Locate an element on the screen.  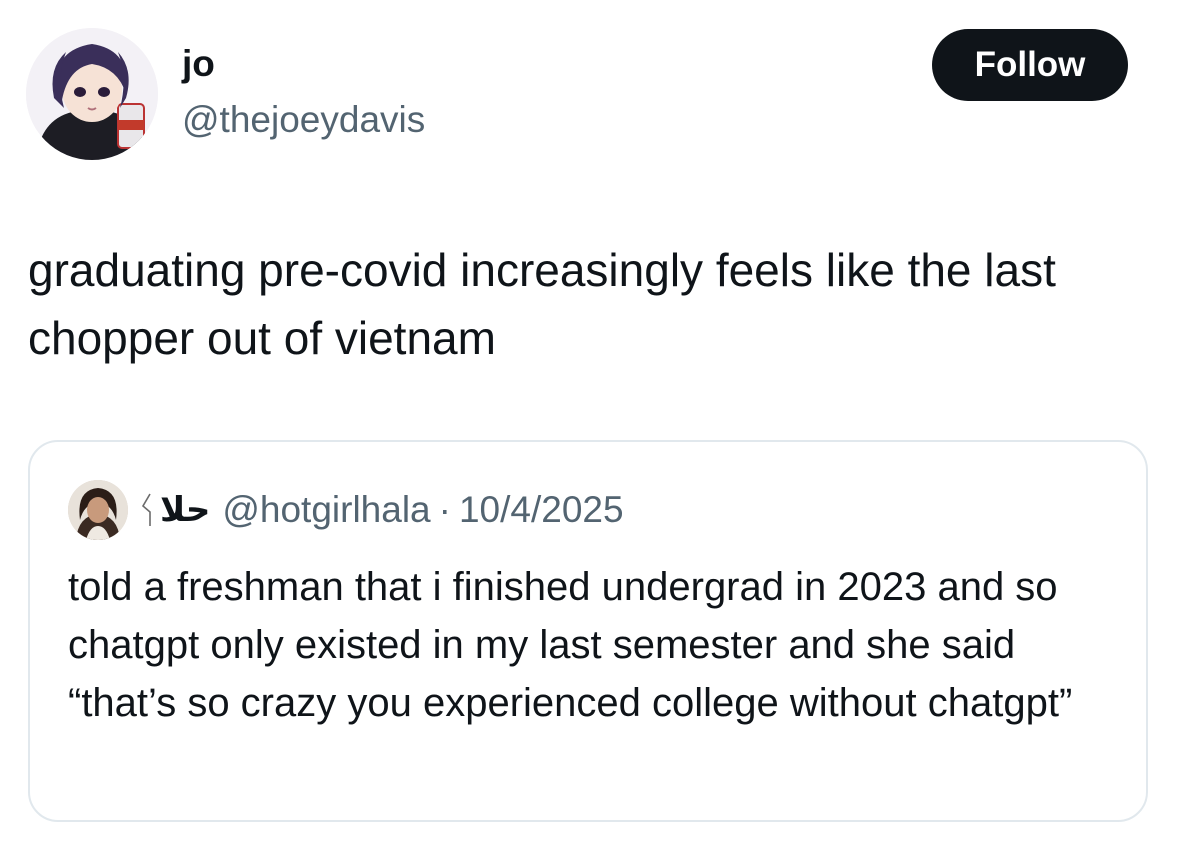
profile-photo-icon is located at coordinates (98, 510).